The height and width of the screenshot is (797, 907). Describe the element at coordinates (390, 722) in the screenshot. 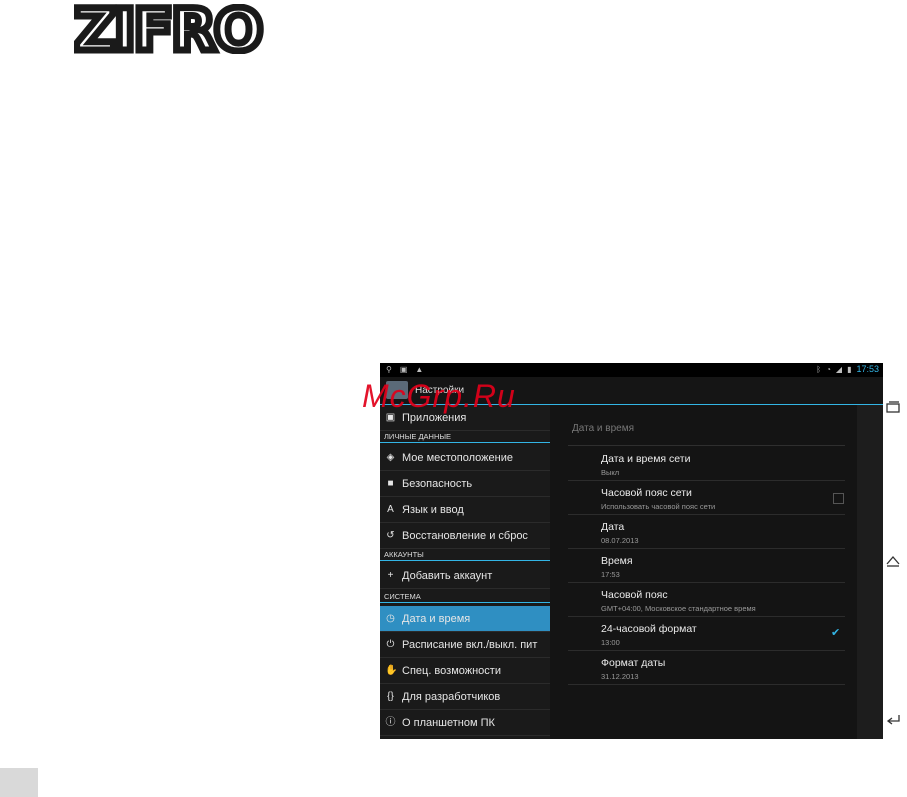

I see `info-icon: ⓘ` at that location.